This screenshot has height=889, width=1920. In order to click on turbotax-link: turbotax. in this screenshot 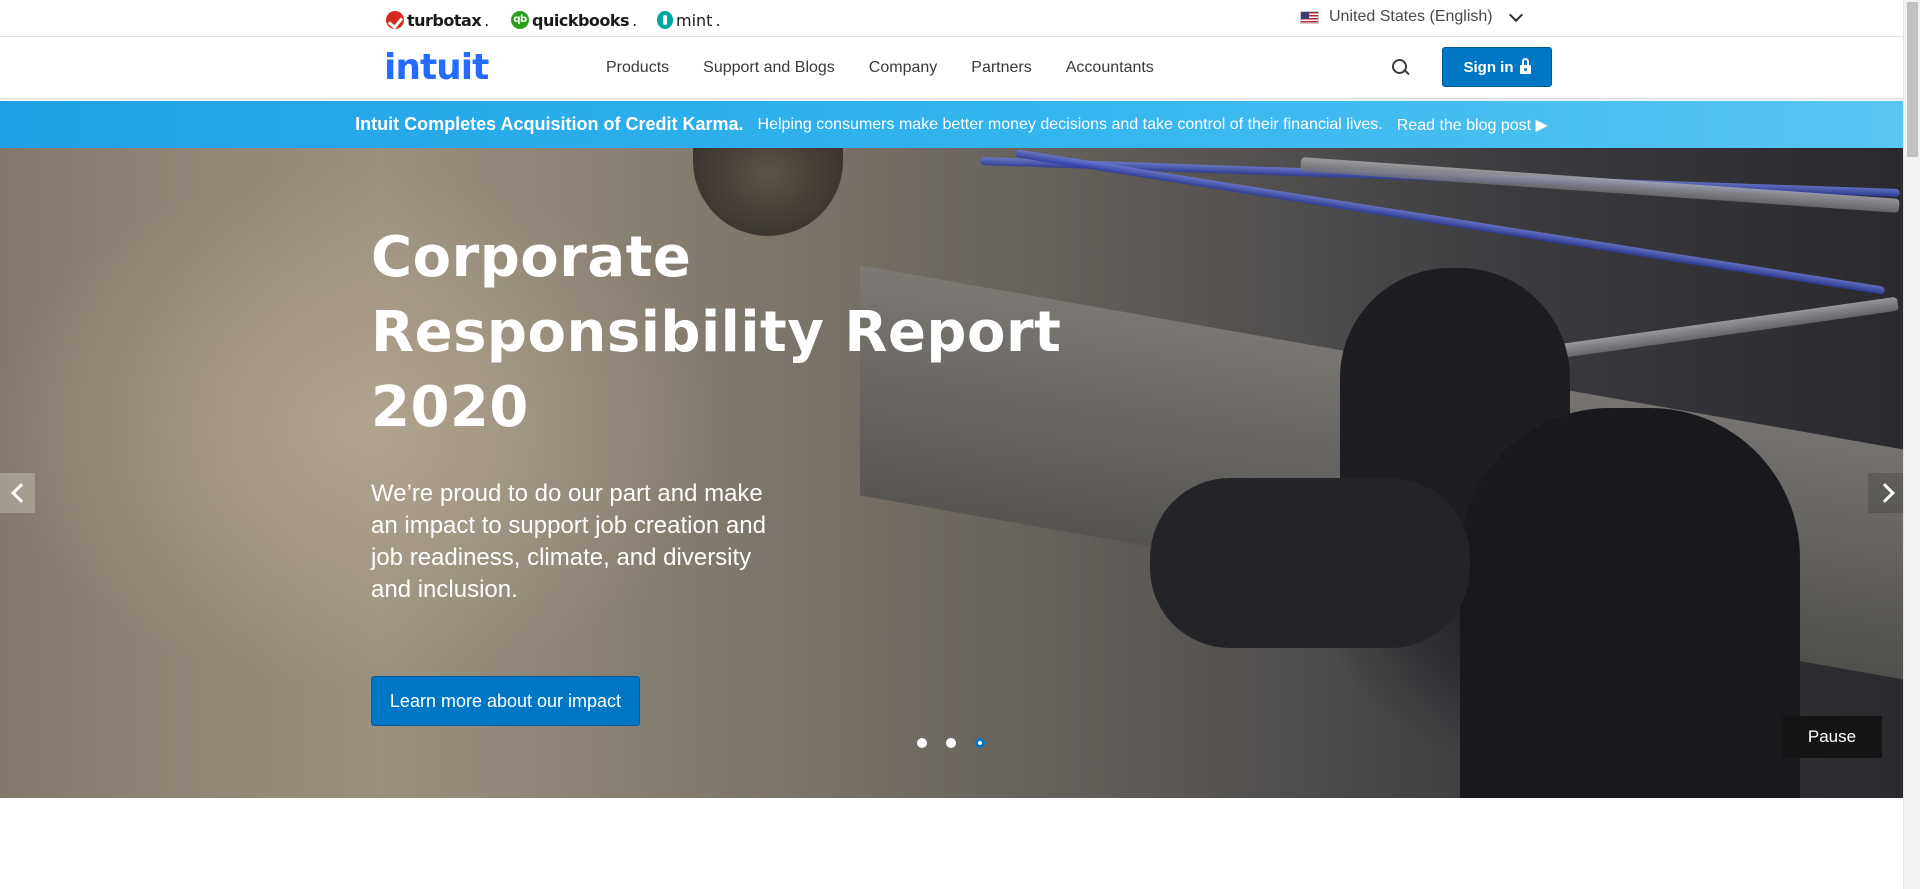, I will do `click(437, 20)`.